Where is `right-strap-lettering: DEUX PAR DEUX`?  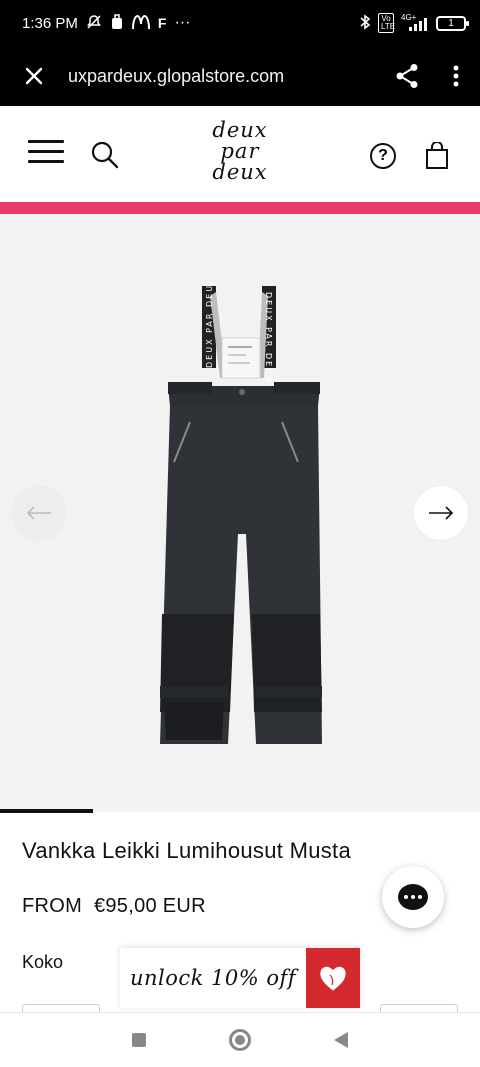
right-strap-lettering: DEUX PAR DEUX is located at coordinates (268, 338).